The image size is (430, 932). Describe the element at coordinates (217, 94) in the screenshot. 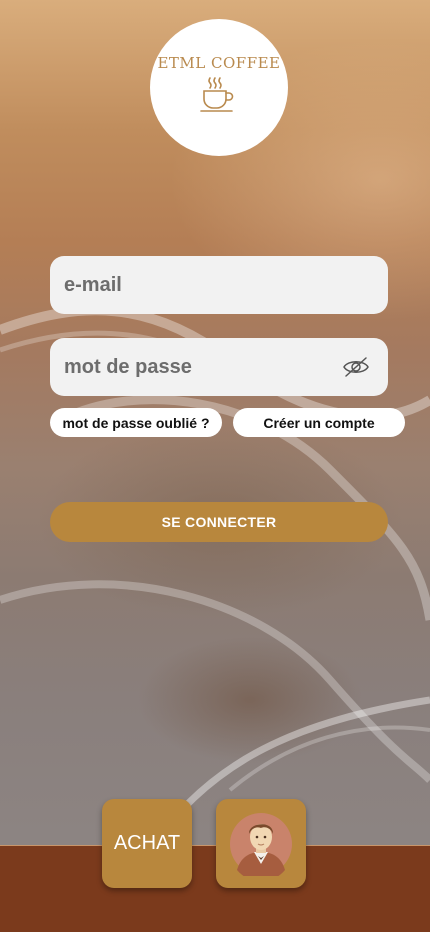

I see `coffee-cup-icon` at that location.